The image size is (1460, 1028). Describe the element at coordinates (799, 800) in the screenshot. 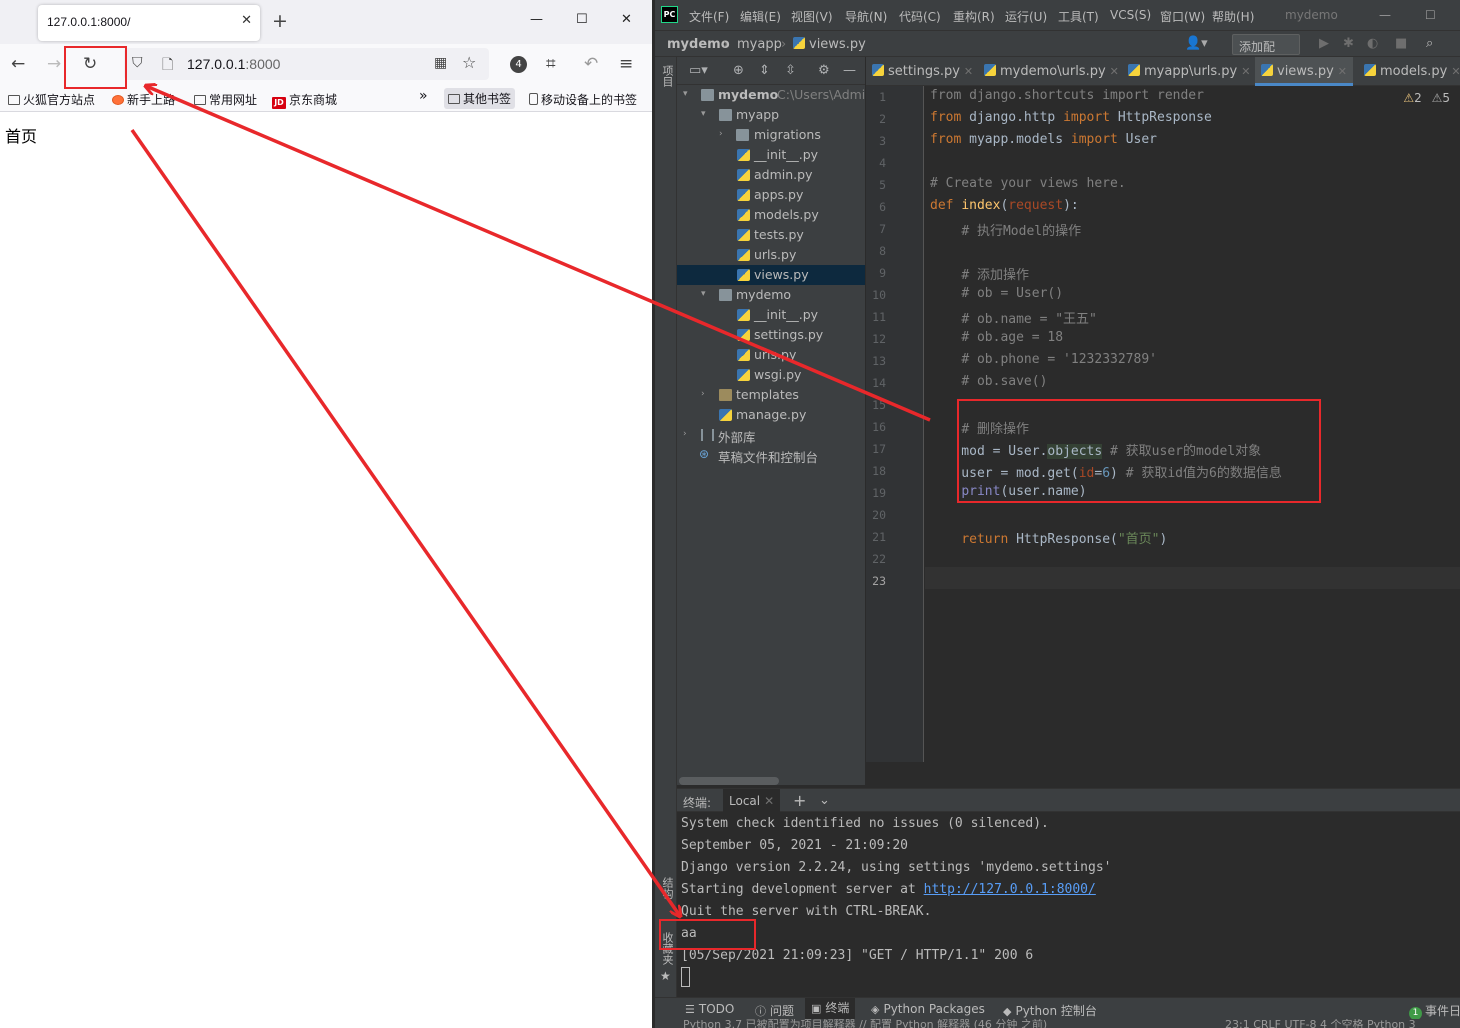

I see `new-terminal-icon: +` at that location.